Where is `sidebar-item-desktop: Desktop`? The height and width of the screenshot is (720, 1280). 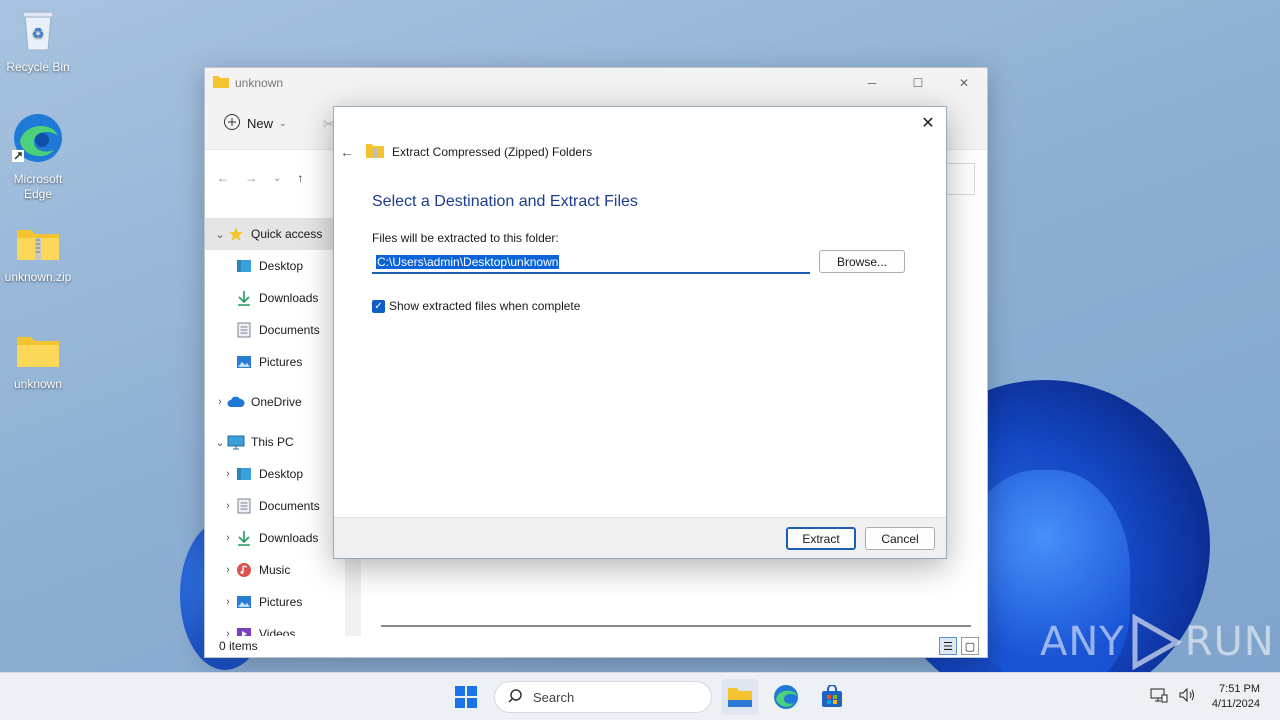 sidebar-item-desktop: Desktop is located at coordinates (275, 266).